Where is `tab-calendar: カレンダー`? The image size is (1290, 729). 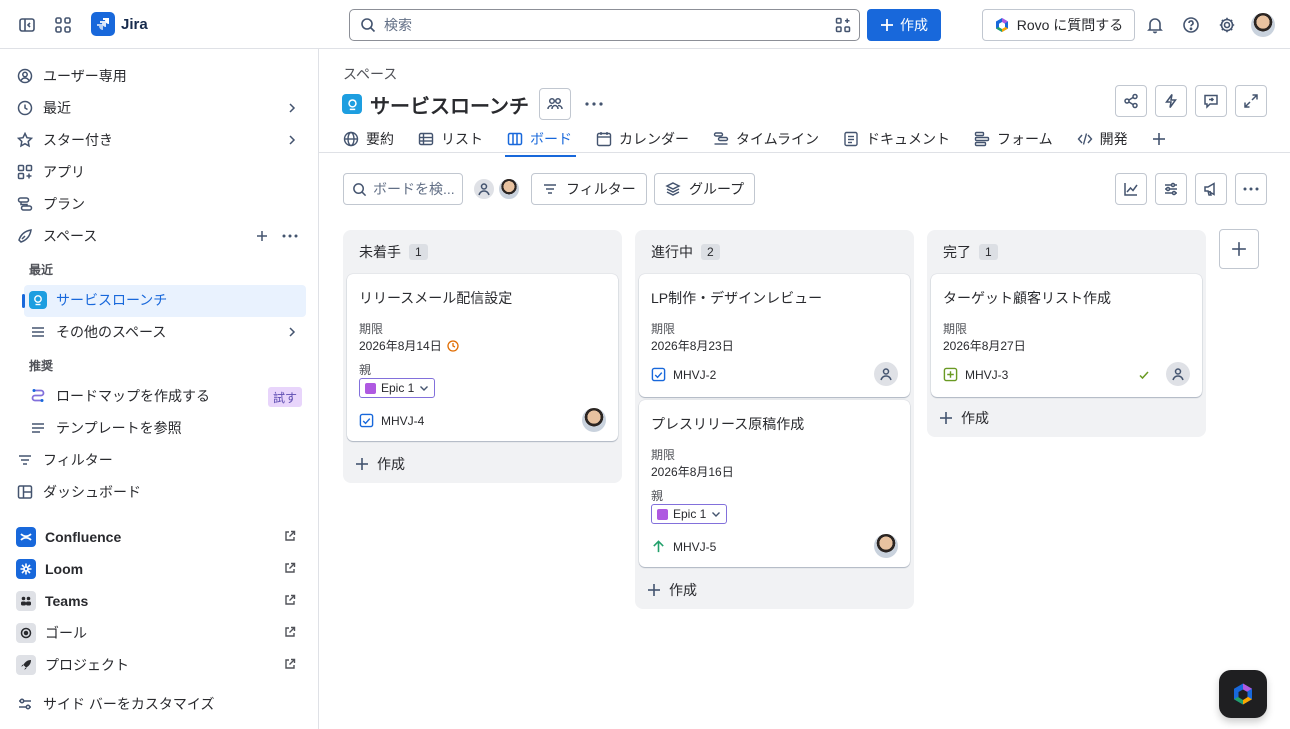 tab-calendar: カレンダー is located at coordinates (642, 139).